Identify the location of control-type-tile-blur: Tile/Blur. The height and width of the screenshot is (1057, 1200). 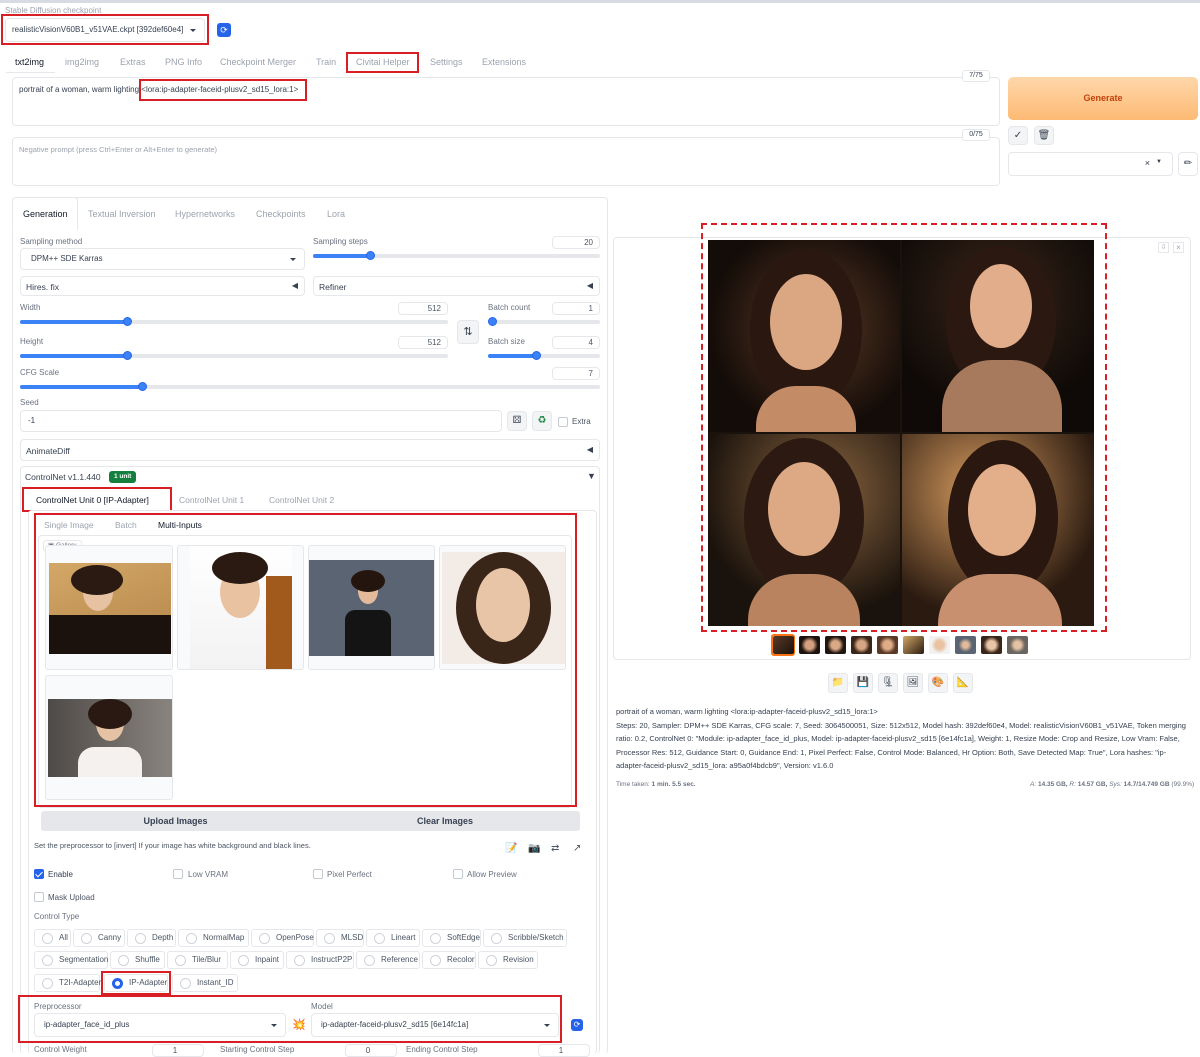
(197, 960).